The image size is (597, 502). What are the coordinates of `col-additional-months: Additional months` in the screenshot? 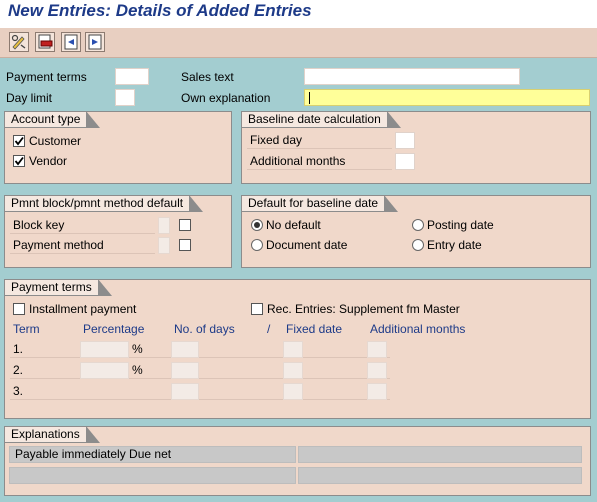 It's located at (418, 329).